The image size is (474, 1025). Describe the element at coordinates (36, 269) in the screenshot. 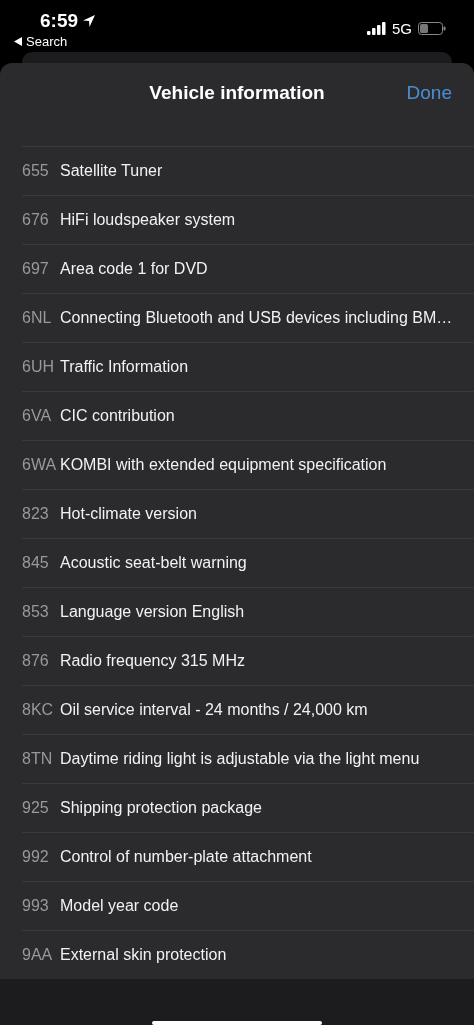

I see `option-code: 697` at that location.